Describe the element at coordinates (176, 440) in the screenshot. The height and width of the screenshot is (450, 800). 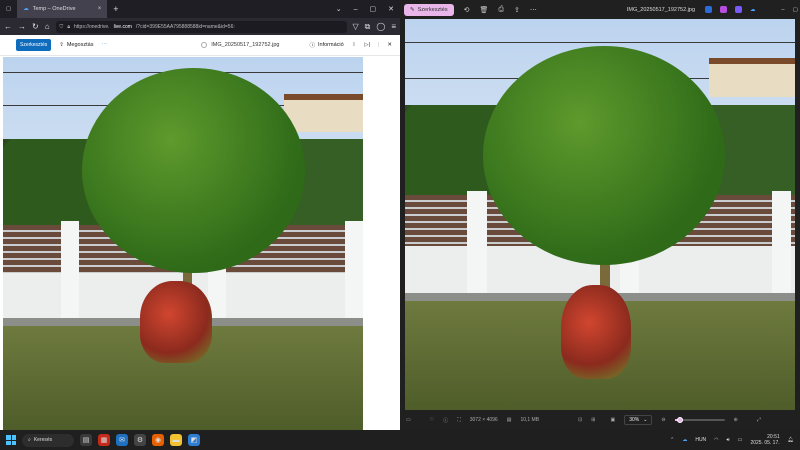
I see `file-explorer-icon: ▬` at that location.